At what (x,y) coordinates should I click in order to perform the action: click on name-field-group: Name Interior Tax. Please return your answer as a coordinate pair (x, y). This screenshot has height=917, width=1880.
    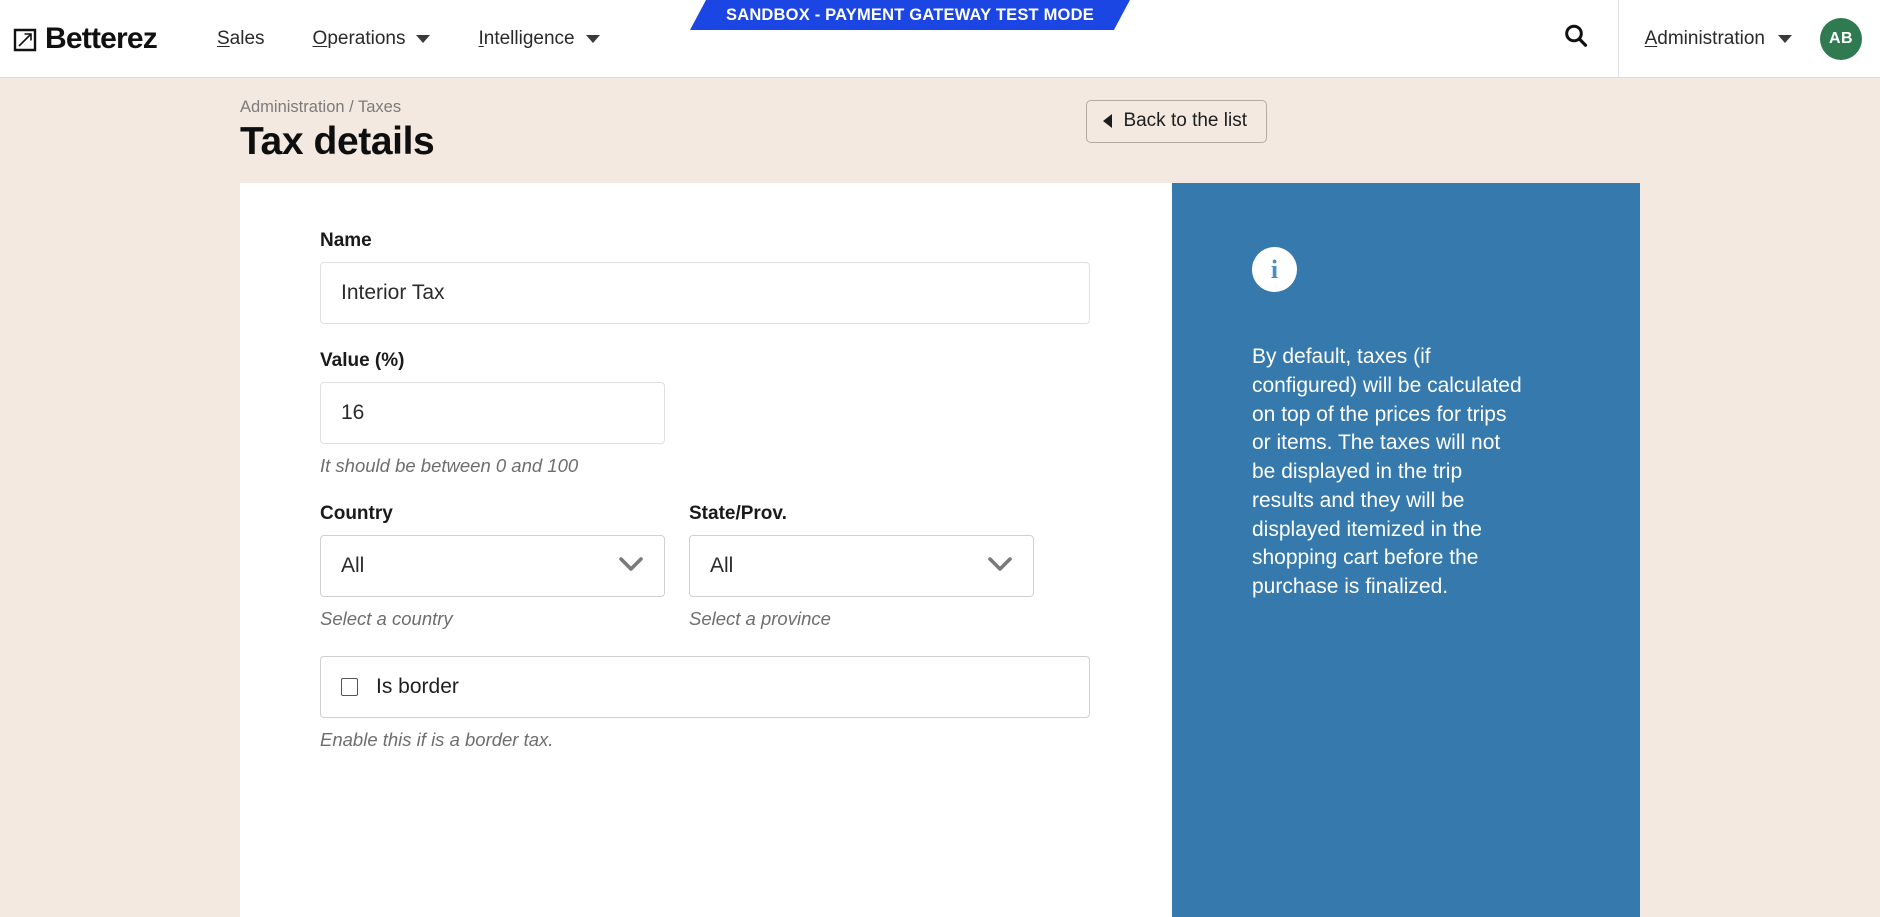
    Looking at the image, I should click on (746, 277).